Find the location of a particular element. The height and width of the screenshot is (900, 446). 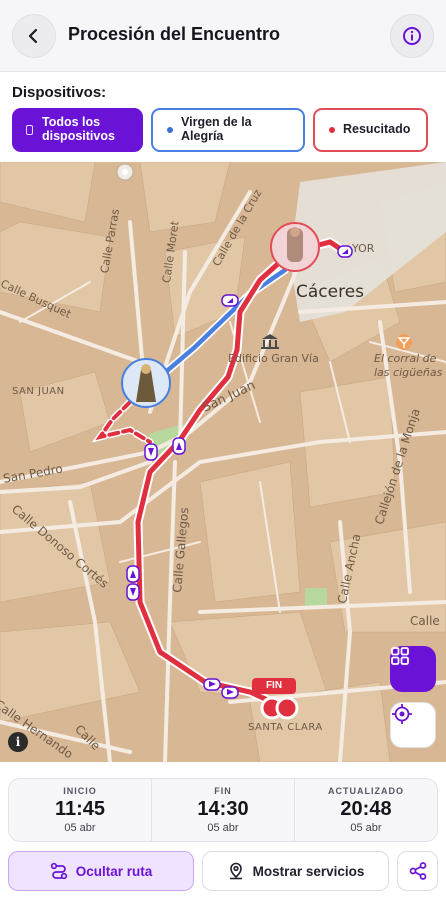

street-label: YOR is located at coordinates (363, 248).